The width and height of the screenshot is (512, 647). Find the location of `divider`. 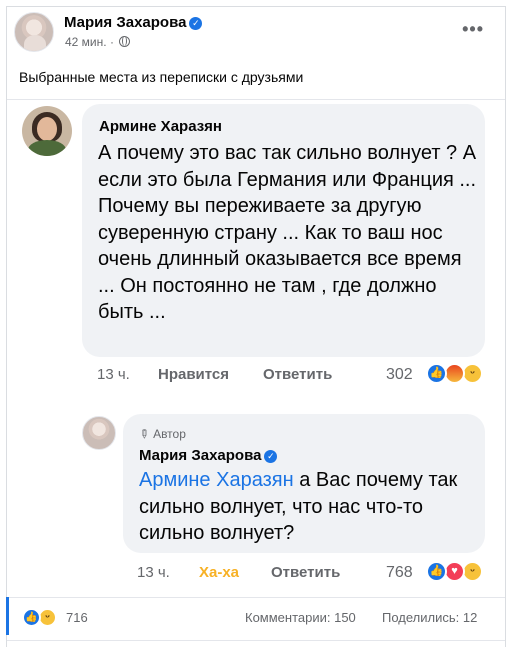

divider is located at coordinates (256, 99).